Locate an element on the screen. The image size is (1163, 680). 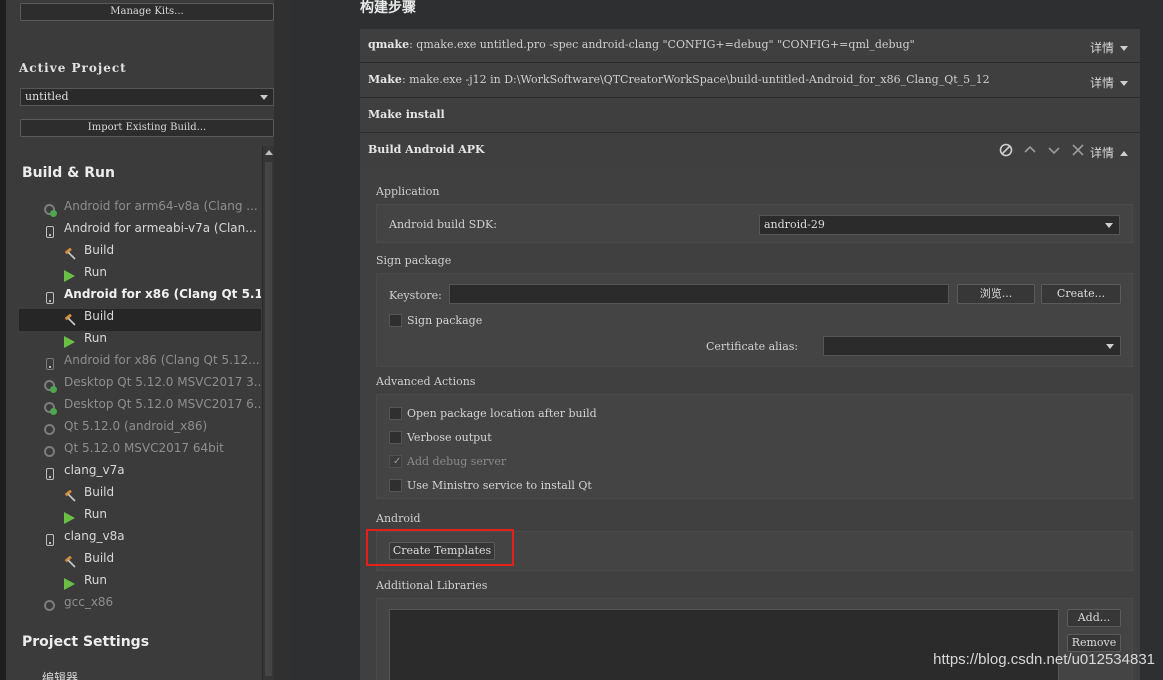
advanced-option-checkbox: Use Ministro service to install Qt is located at coordinates (539, 486).